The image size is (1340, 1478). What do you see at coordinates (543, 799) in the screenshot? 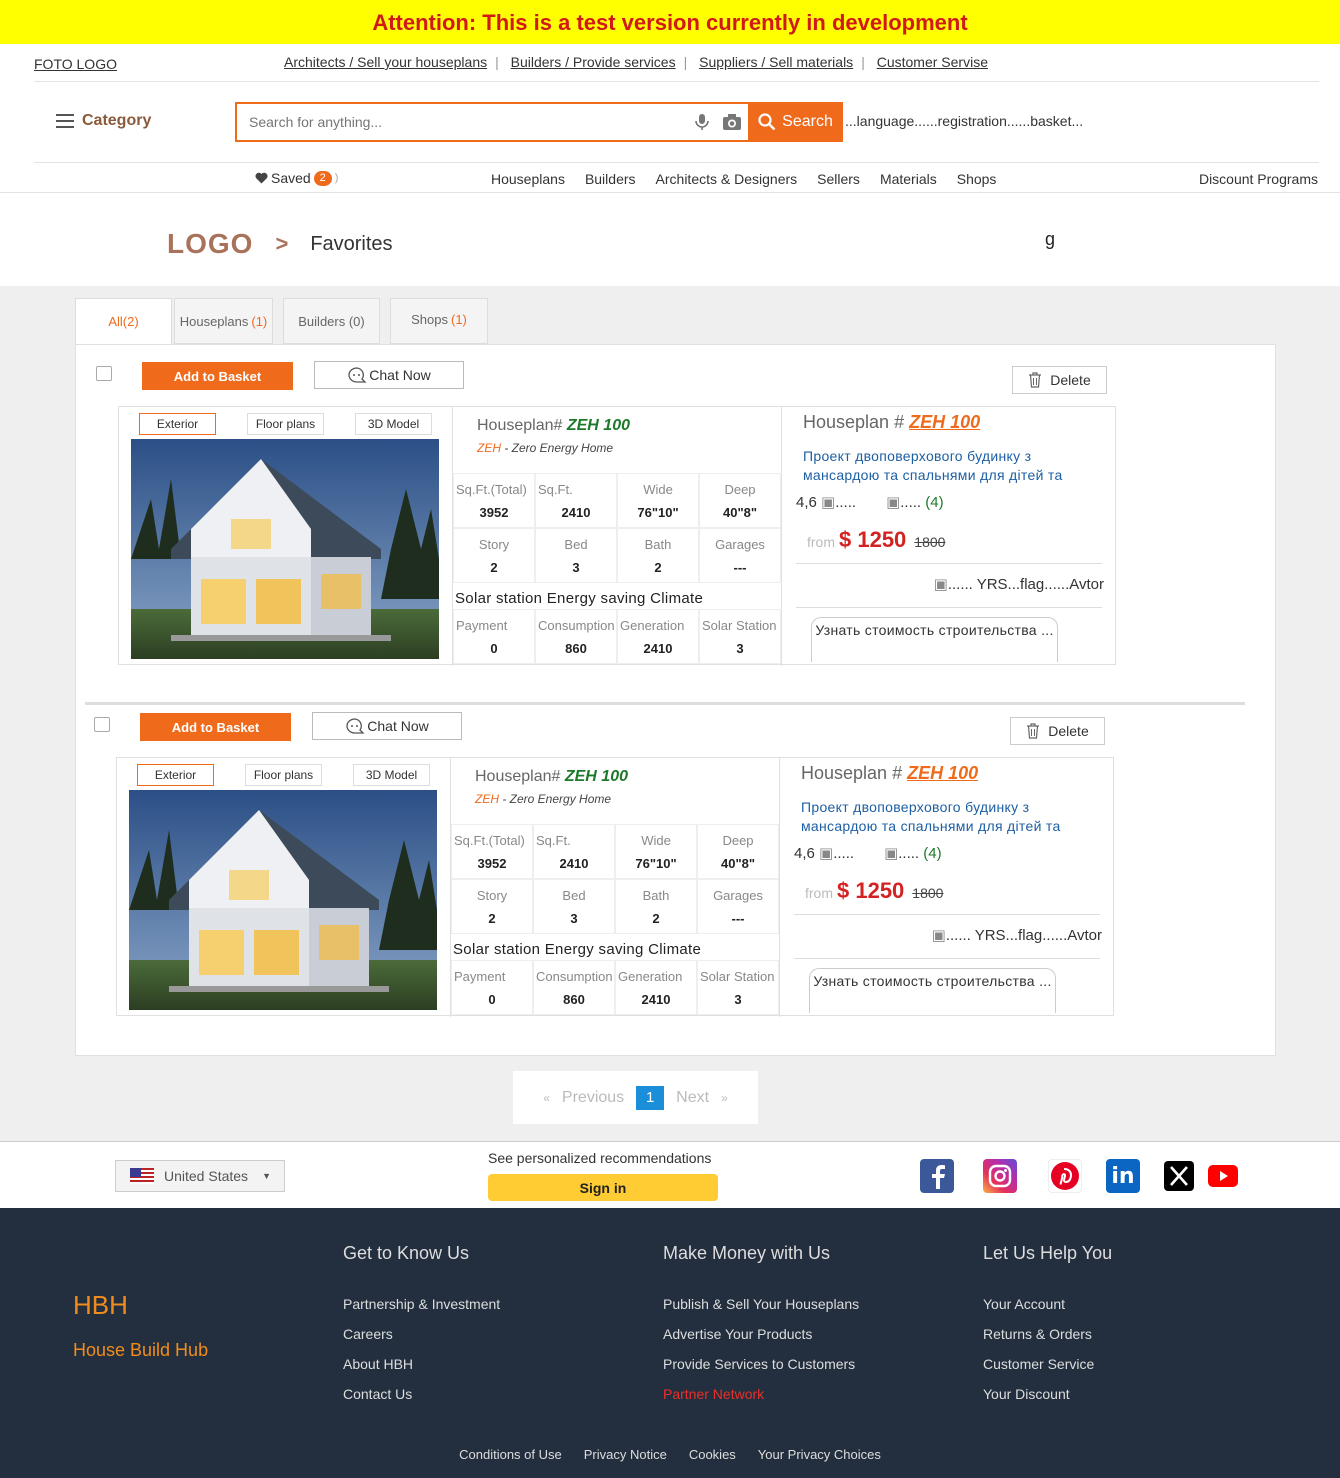
I see `zeh-subtitle: ZEH - Zero Energy Home` at bounding box center [543, 799].